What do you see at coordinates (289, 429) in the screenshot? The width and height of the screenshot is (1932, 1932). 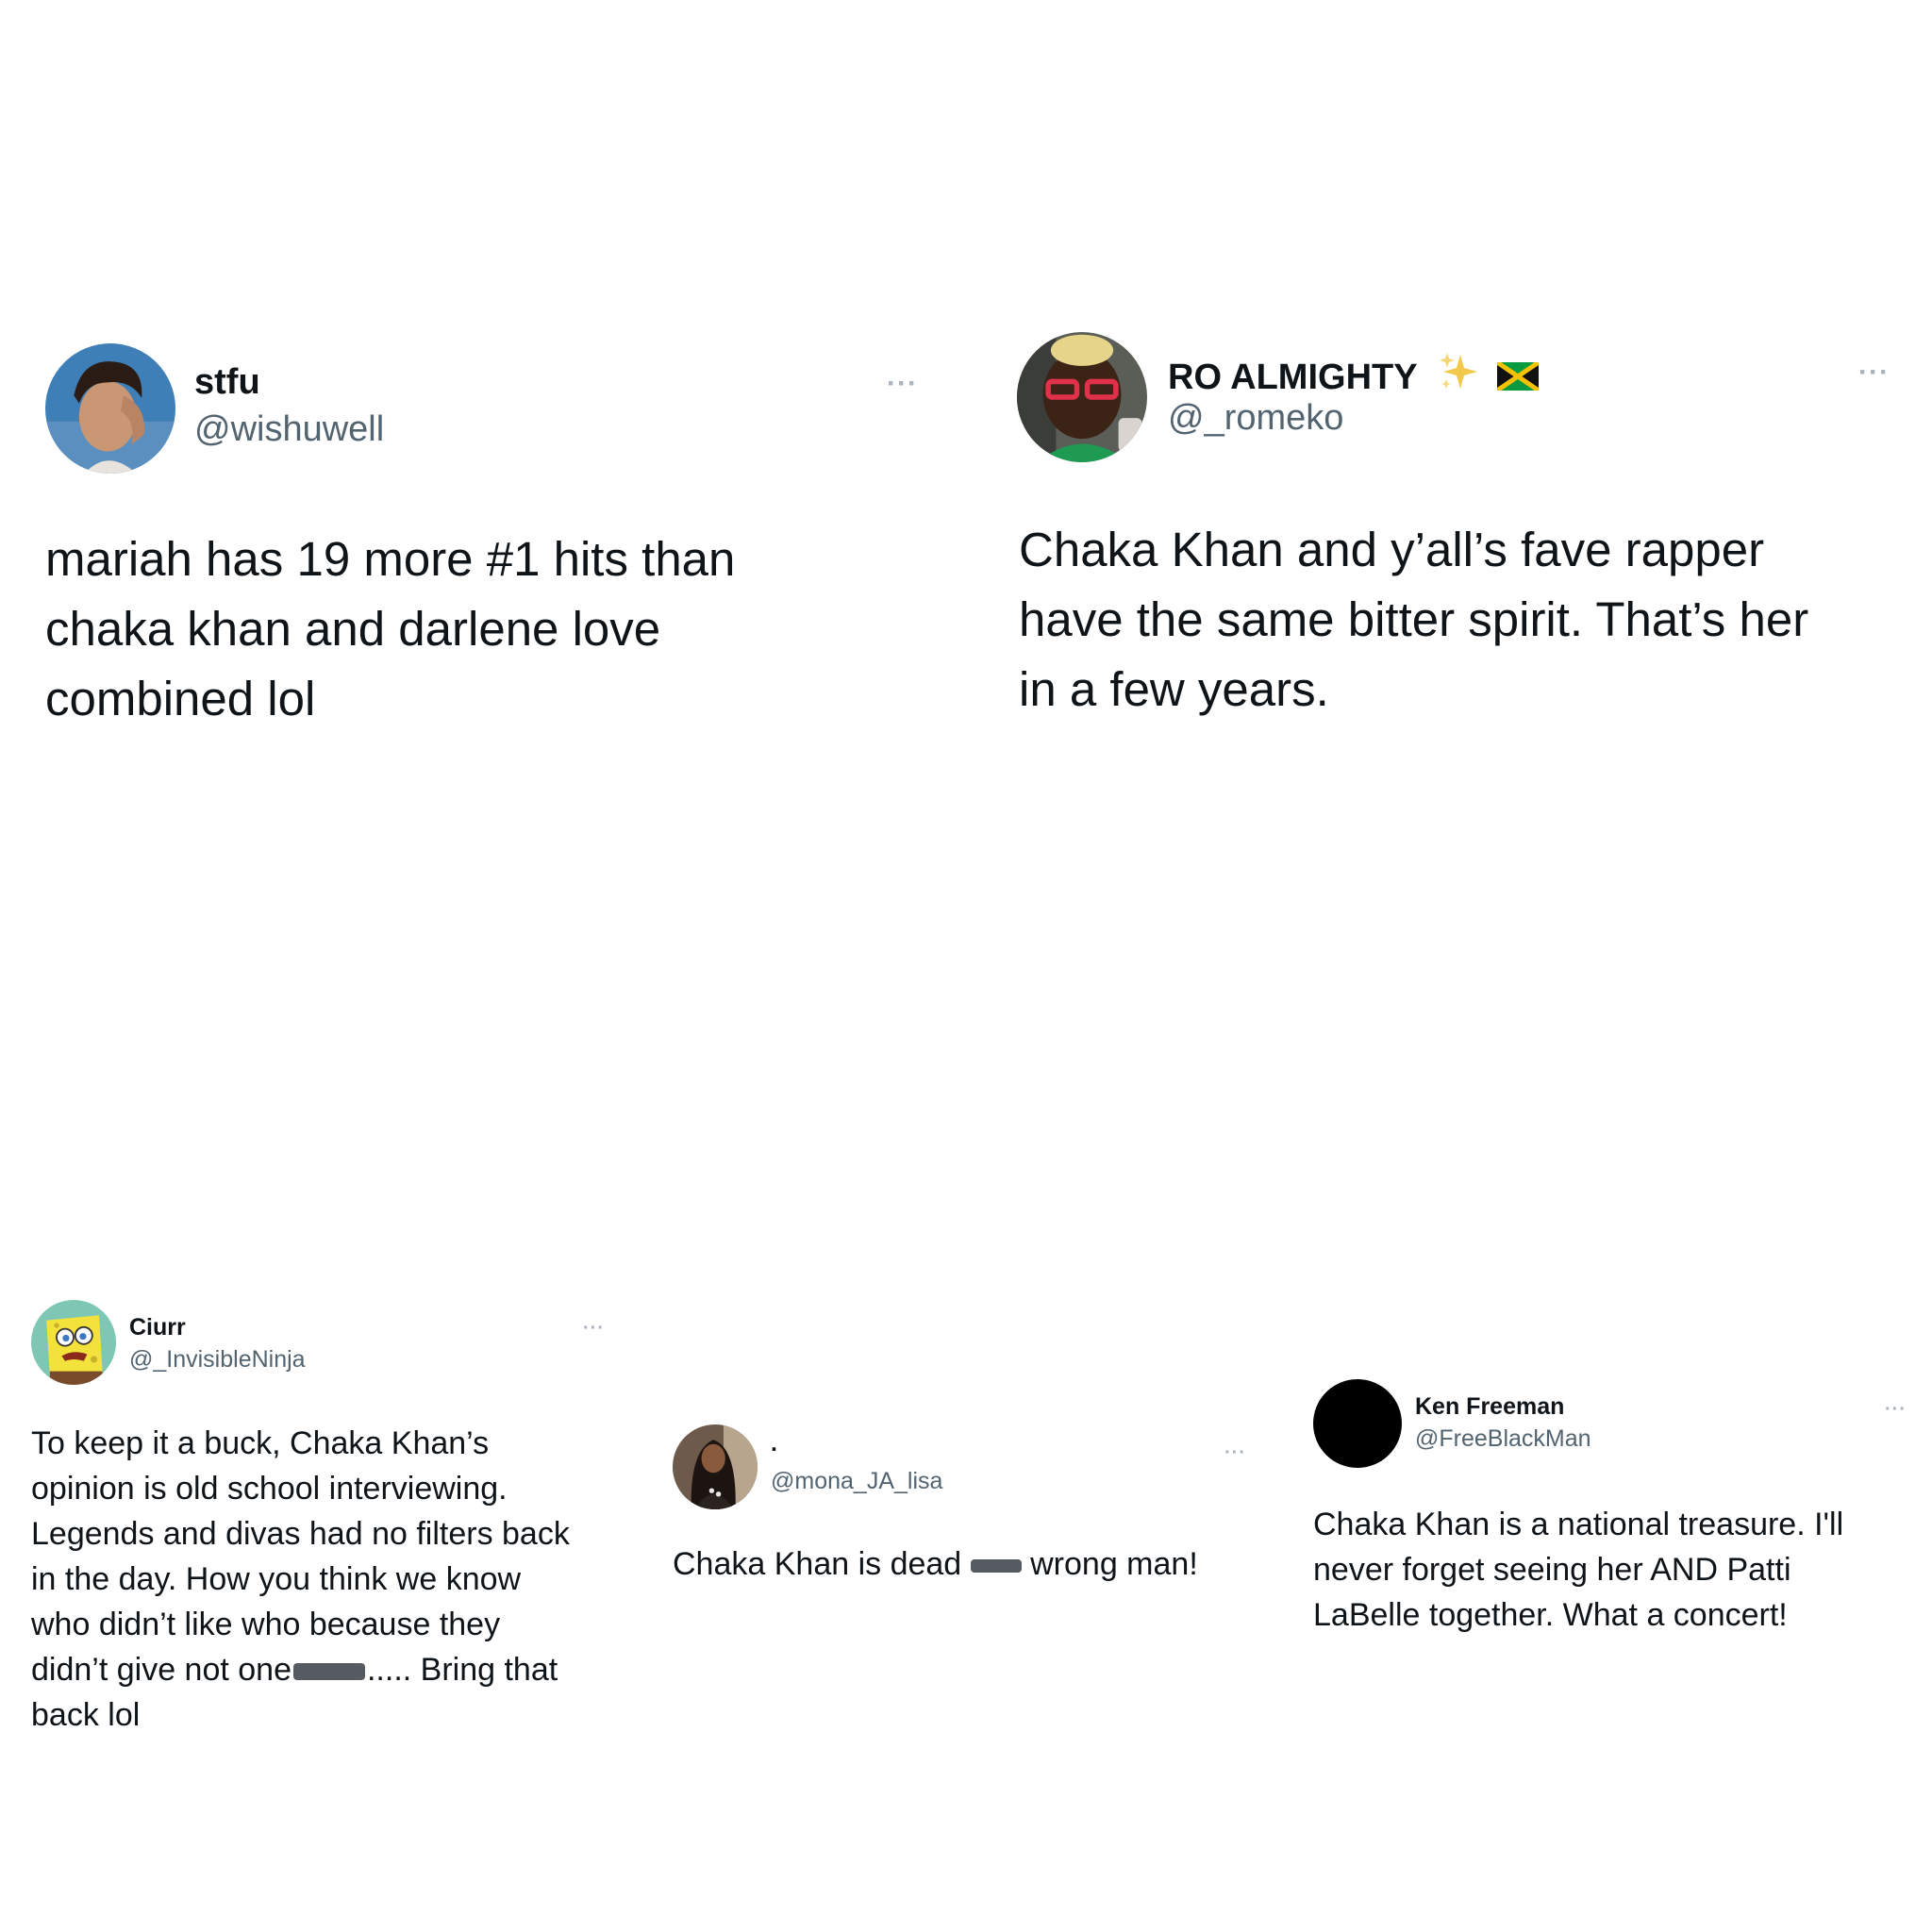 I see `user-handle: @wishuwell` at bounding box center [289, 429].